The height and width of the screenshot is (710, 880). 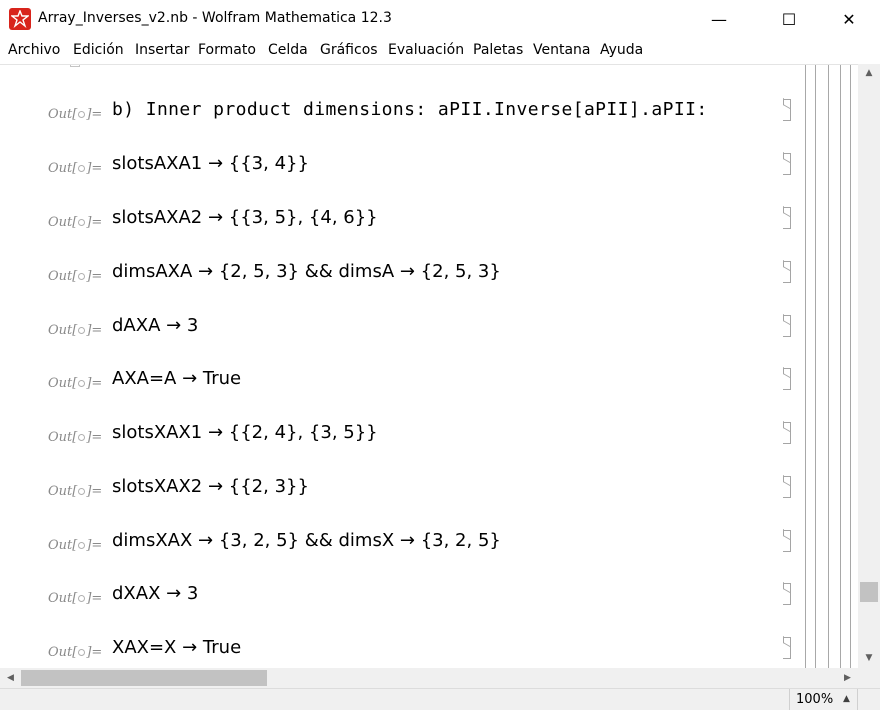 I want to click on scroll-up-arrow-icon: ▲, so click(x=869, y=72).